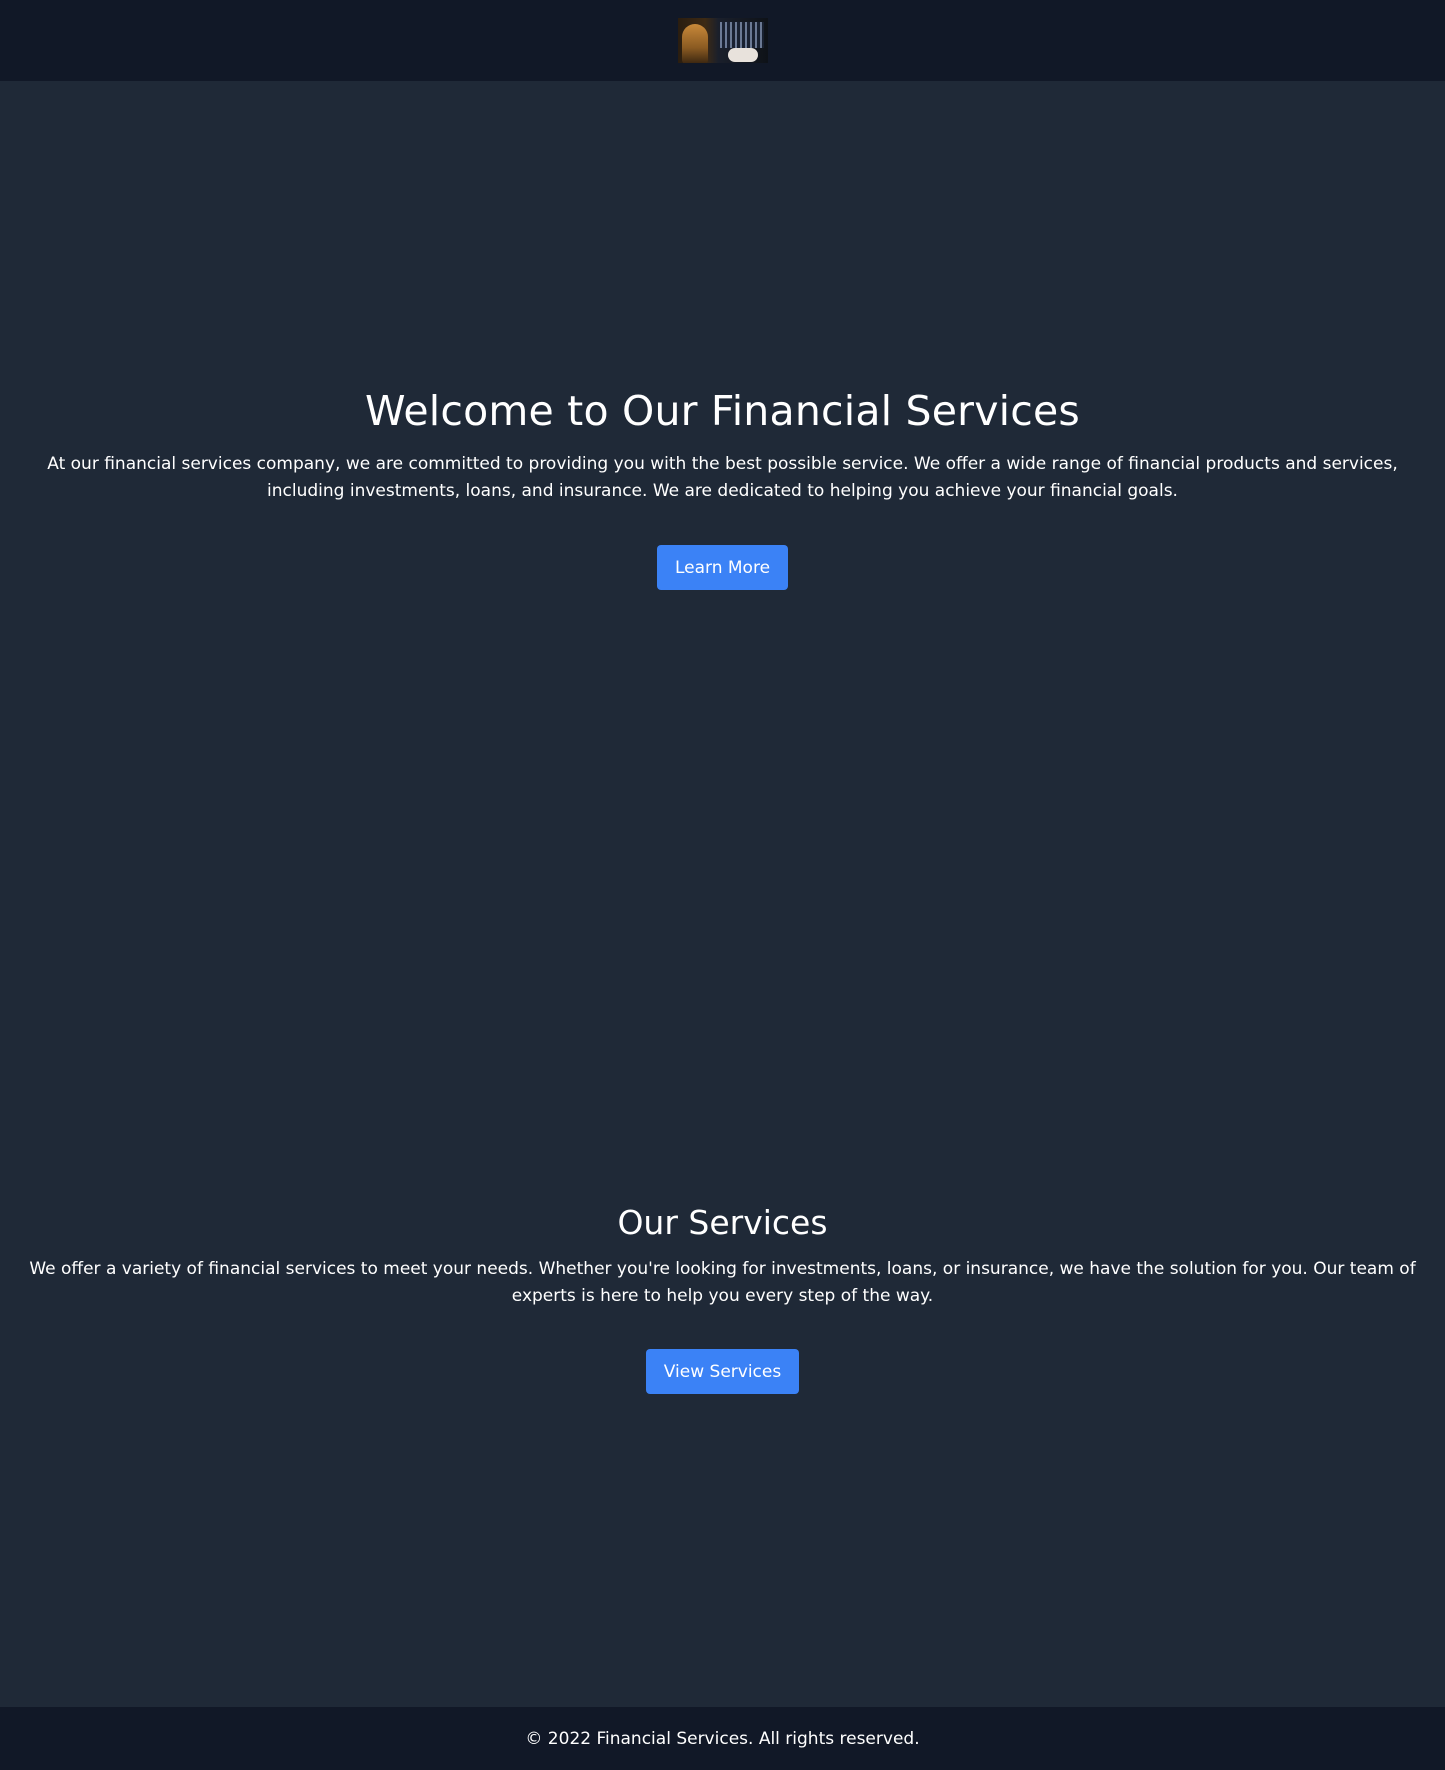 This screenshot has width=1445, height=1770. What do you see at coordinates (722, 411) in the screenshot?
I see `hero-title: Welcome to Our Financial Services` at bounding box center [722, 411].